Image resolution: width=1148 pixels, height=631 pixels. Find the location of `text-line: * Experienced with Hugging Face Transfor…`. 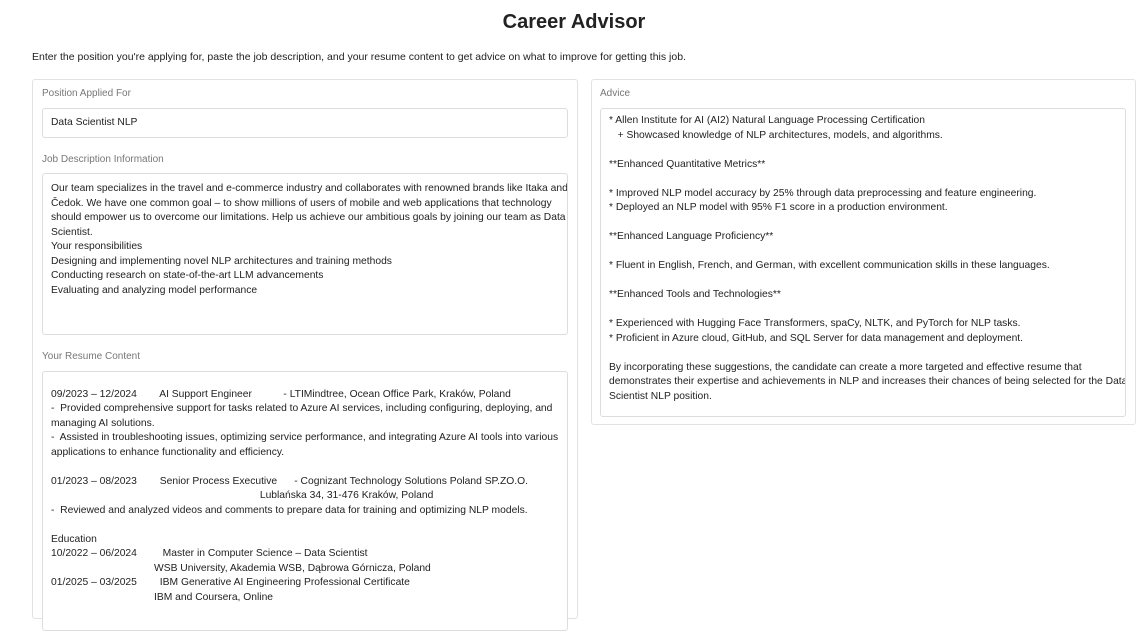

text-line: * Experienced with Hugging Face Transfor… is located at coordinates (815, 323).